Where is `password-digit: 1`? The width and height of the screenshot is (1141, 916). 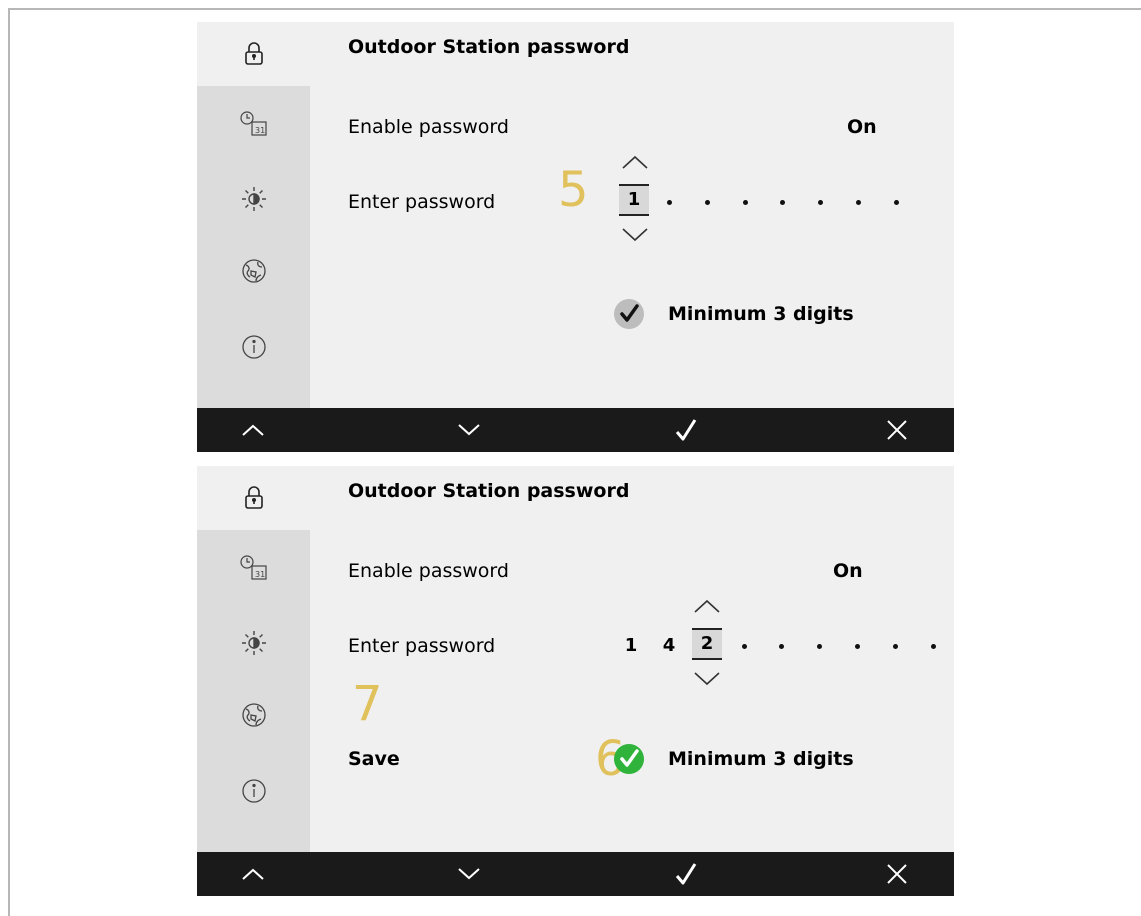
password-digit: 1 is located at coordinates (631, 645).